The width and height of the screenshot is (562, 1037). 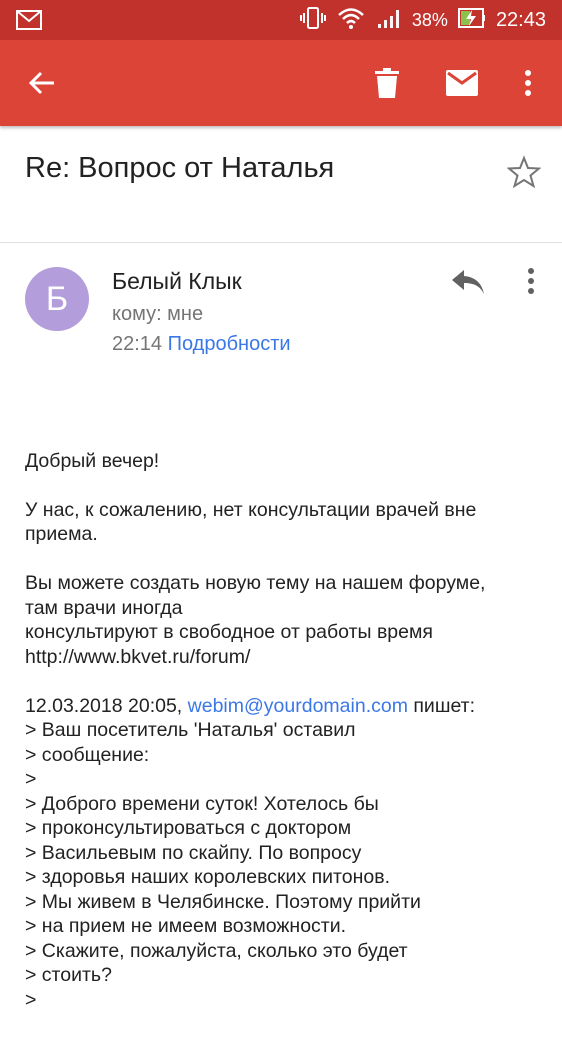 I want to click on time-details-line: 22:14 Подробности, so click(x=201, y=344).